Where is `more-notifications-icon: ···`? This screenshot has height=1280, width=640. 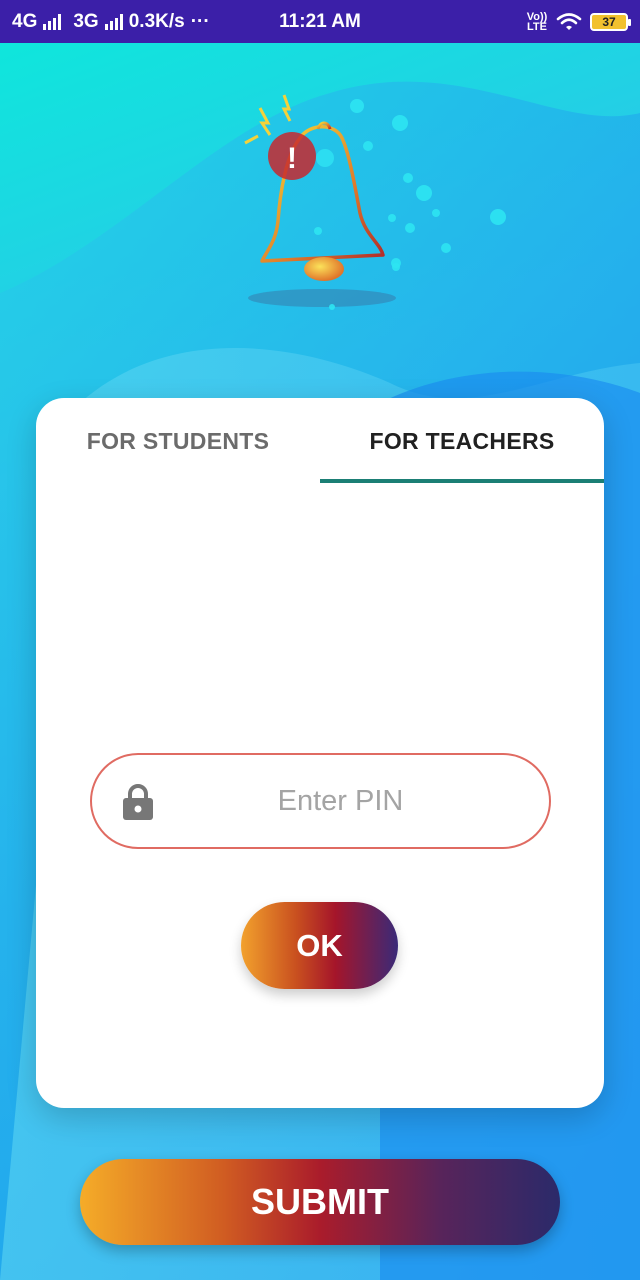
more-notifications-icon: ··· is located at coordinates (200, 21).